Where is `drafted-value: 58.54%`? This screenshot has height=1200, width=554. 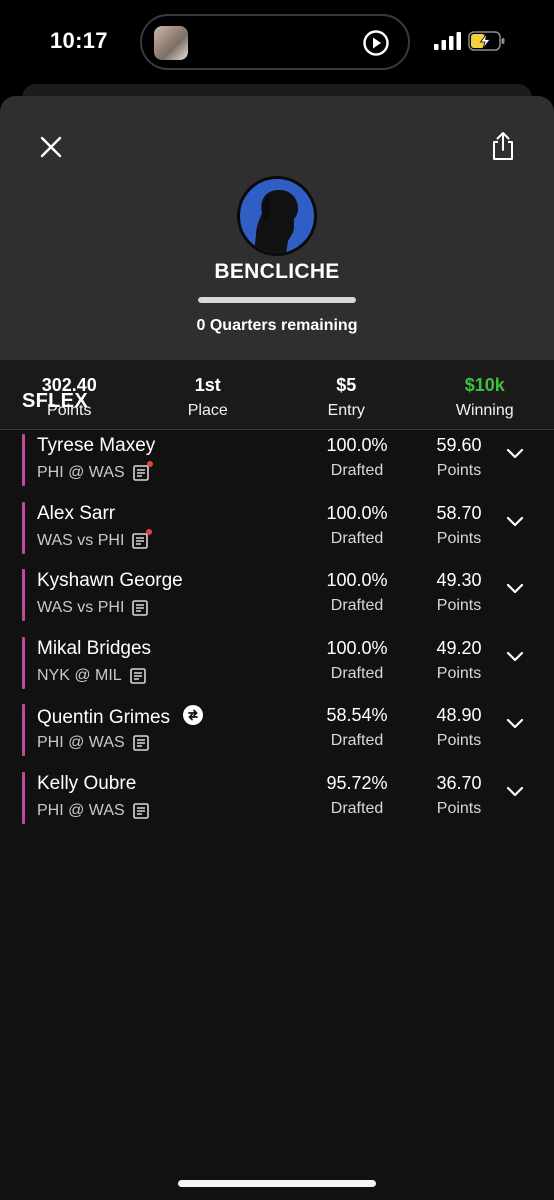 drafted-value: 58.54% is located at coordinates (357, 715).